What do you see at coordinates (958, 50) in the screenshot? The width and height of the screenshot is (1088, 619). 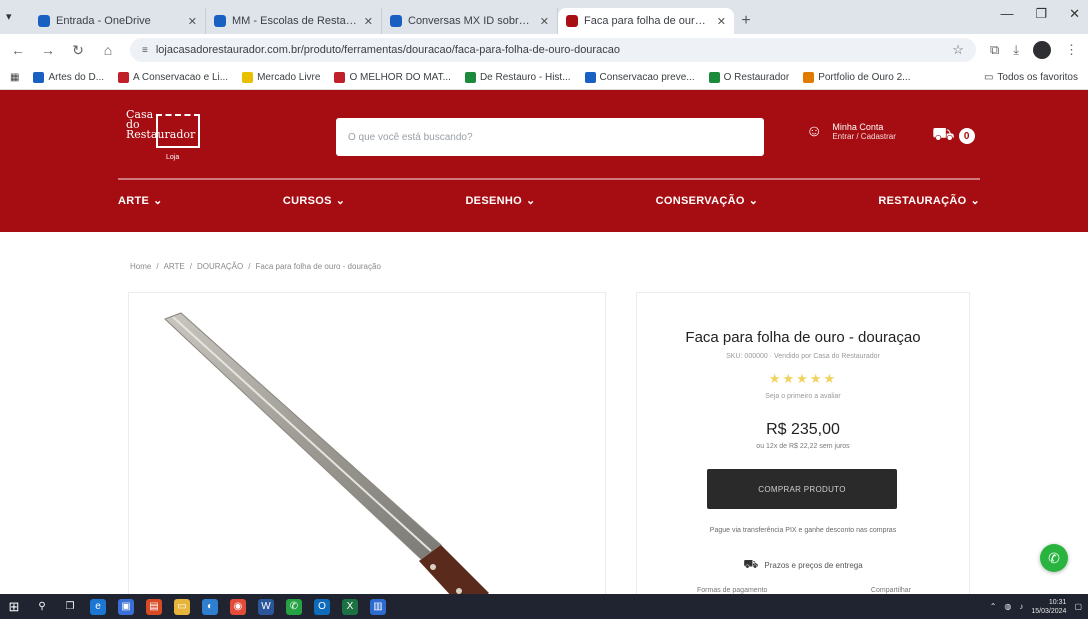 I see `bookmark-star-icon: ☆` at bounding box center [958, 50].